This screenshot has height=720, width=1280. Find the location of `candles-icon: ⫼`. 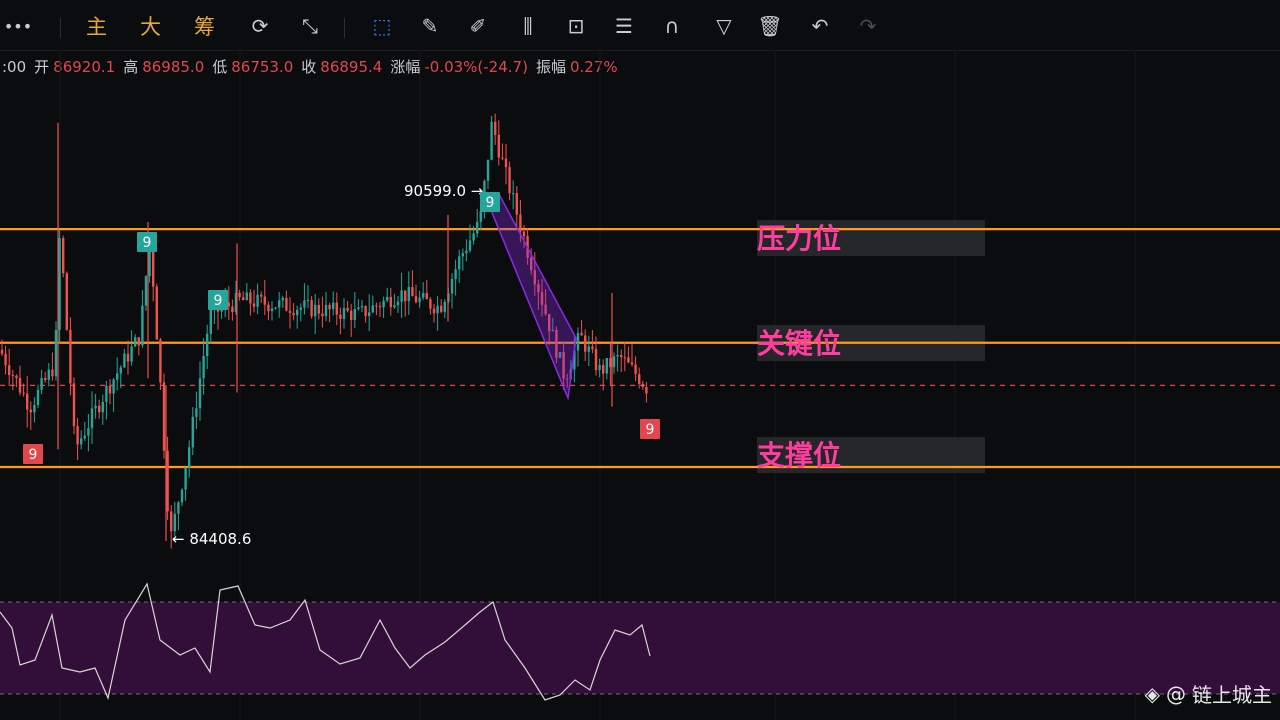

candles-icon: ⫼ is located at coordinates (528, 26).